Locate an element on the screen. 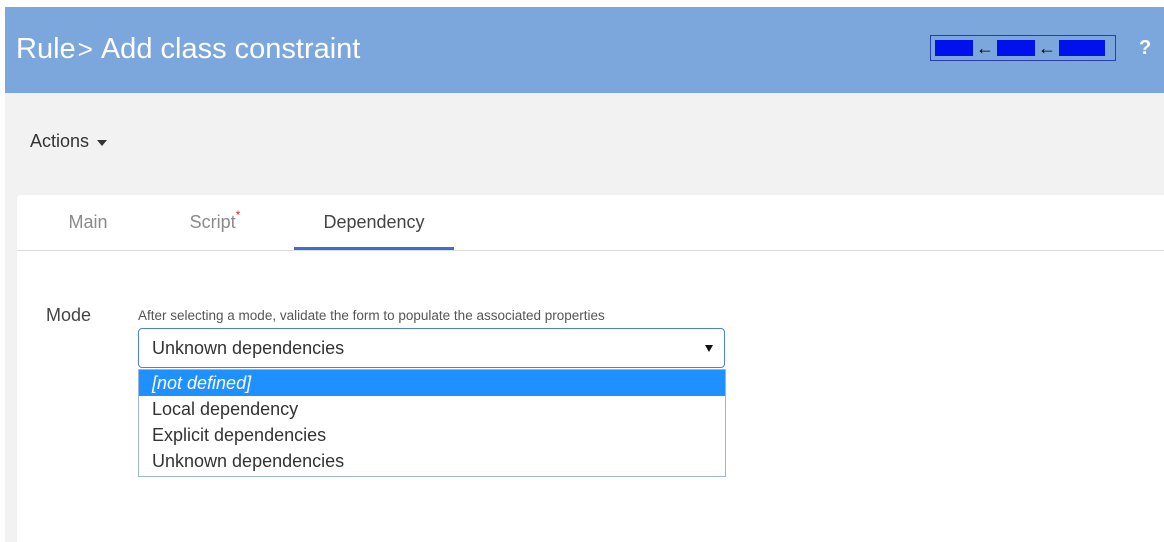  tab-script-label: Script is located at coordinates (212, 222).